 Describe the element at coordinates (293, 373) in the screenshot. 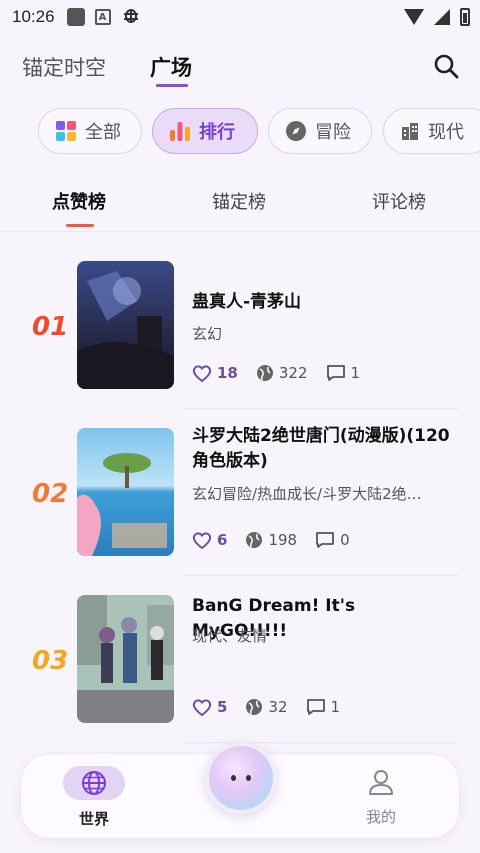

I see `view-count: 322` at that location.